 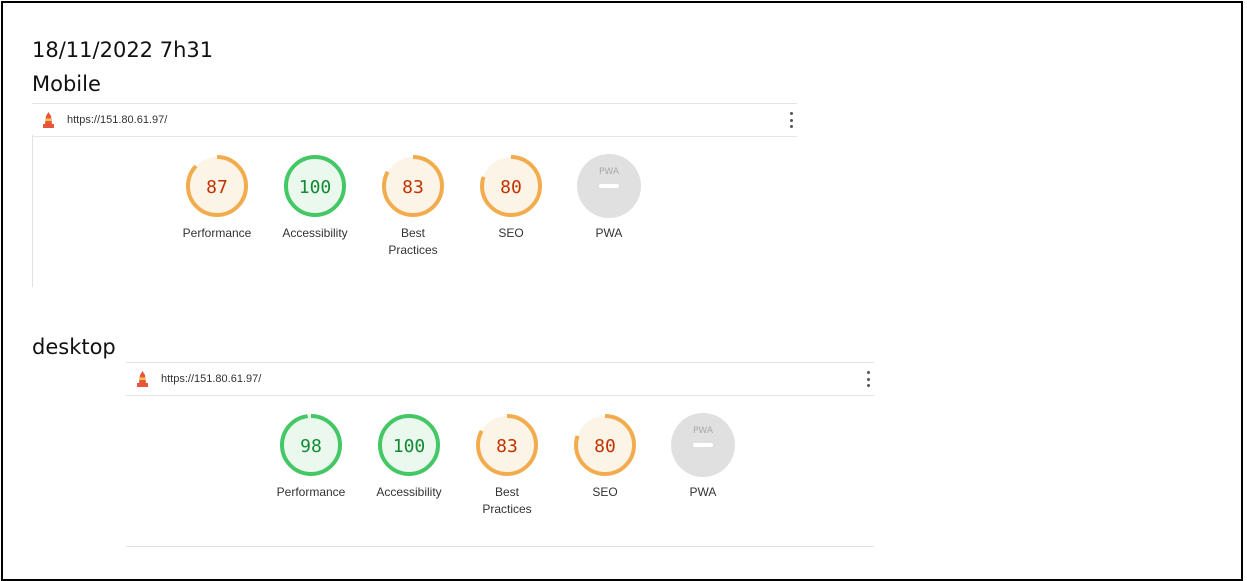 I want to click on score-value: 87, so click(x=217, y=187).